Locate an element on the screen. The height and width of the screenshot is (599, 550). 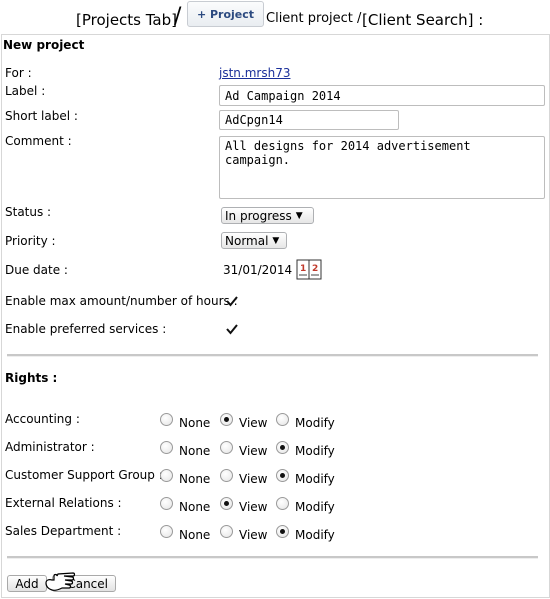
comment-label: Comment : is located at coordinates (38, 141).